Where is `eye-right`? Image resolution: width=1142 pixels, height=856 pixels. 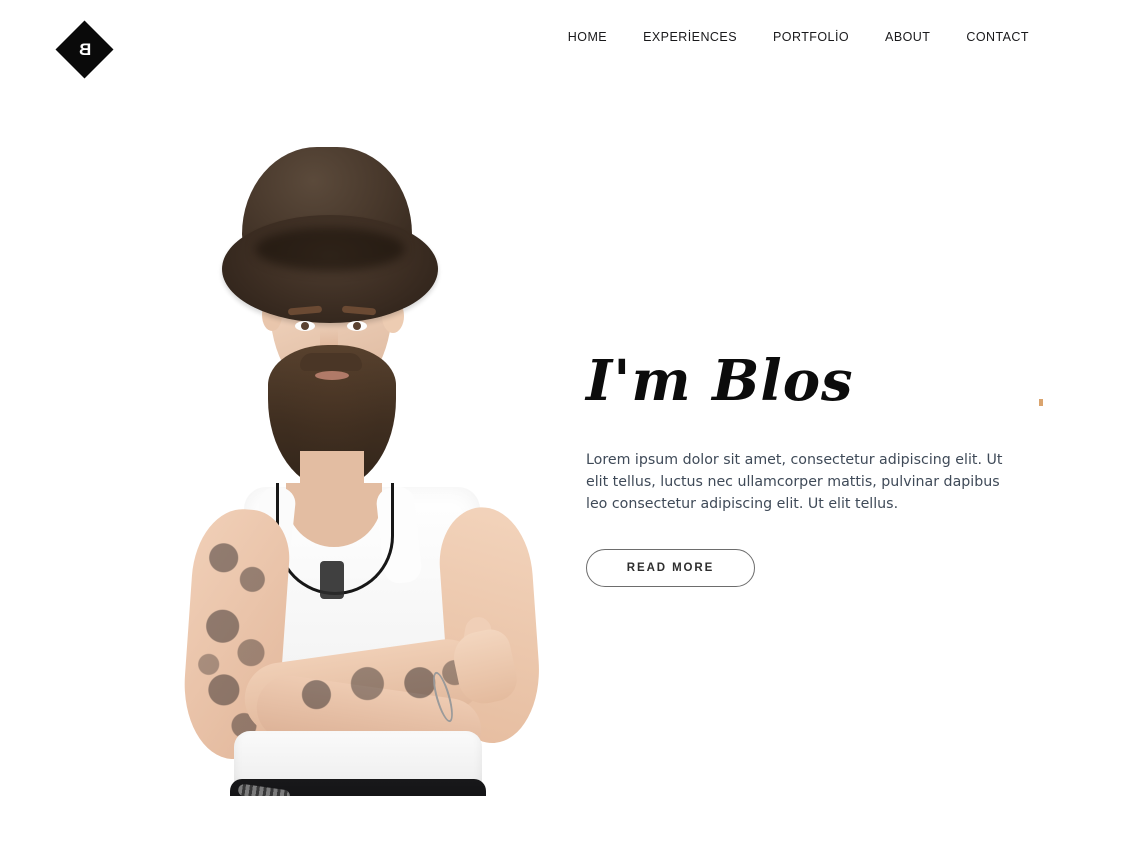 eye-right is located at coordinates (357, 326).